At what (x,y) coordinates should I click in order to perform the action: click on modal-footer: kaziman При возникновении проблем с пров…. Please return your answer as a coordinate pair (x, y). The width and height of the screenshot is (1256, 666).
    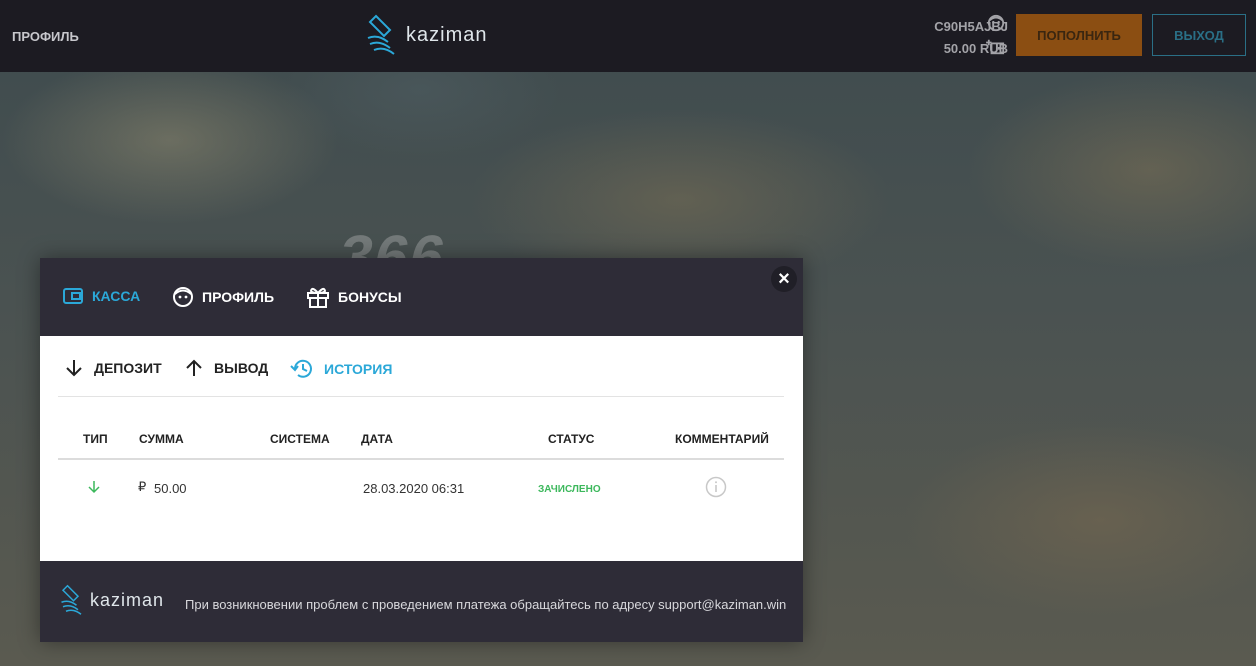
    Looking at the image, I should click on (421, 601).